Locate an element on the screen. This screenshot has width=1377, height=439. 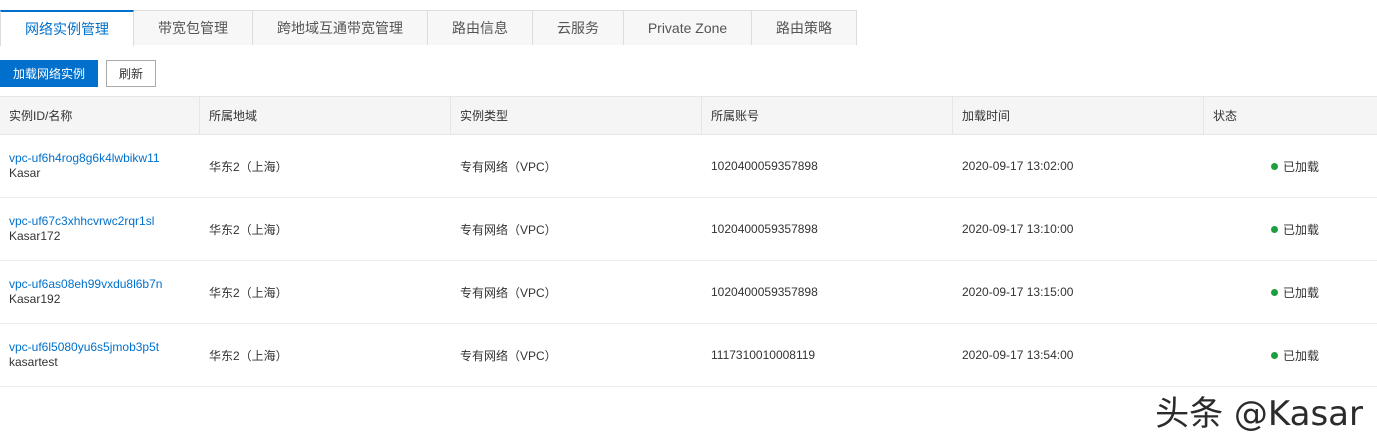
toolbar: 加载网络实例 刷新 is located at coordinates (78, 73).